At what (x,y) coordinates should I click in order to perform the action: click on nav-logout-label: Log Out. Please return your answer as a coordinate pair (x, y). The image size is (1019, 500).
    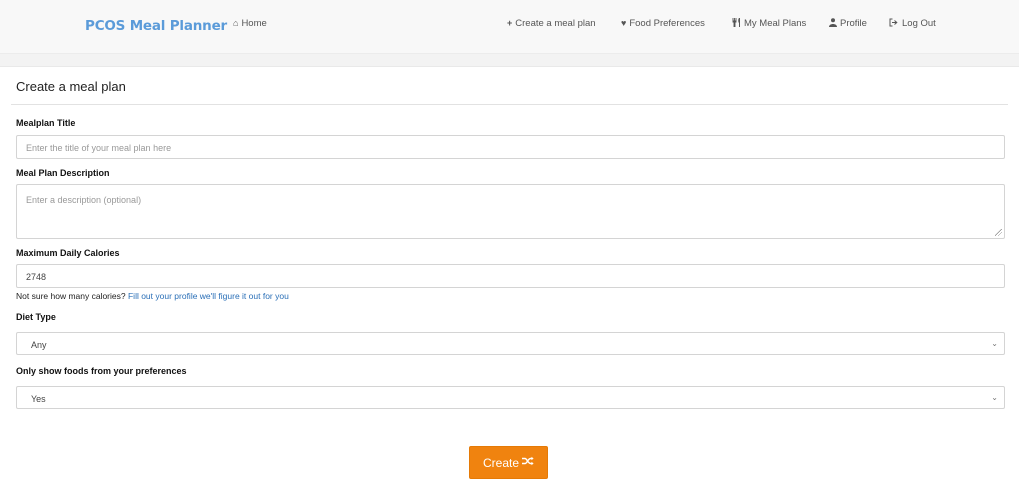
    Looking at the image, I should click on (919, 23).